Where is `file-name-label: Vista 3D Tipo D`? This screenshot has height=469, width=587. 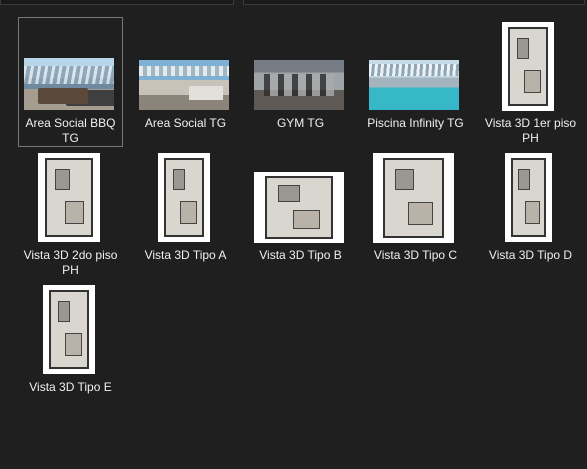 file-name-label: Vista 3D Tipo D is located at coordinates (530, 255).